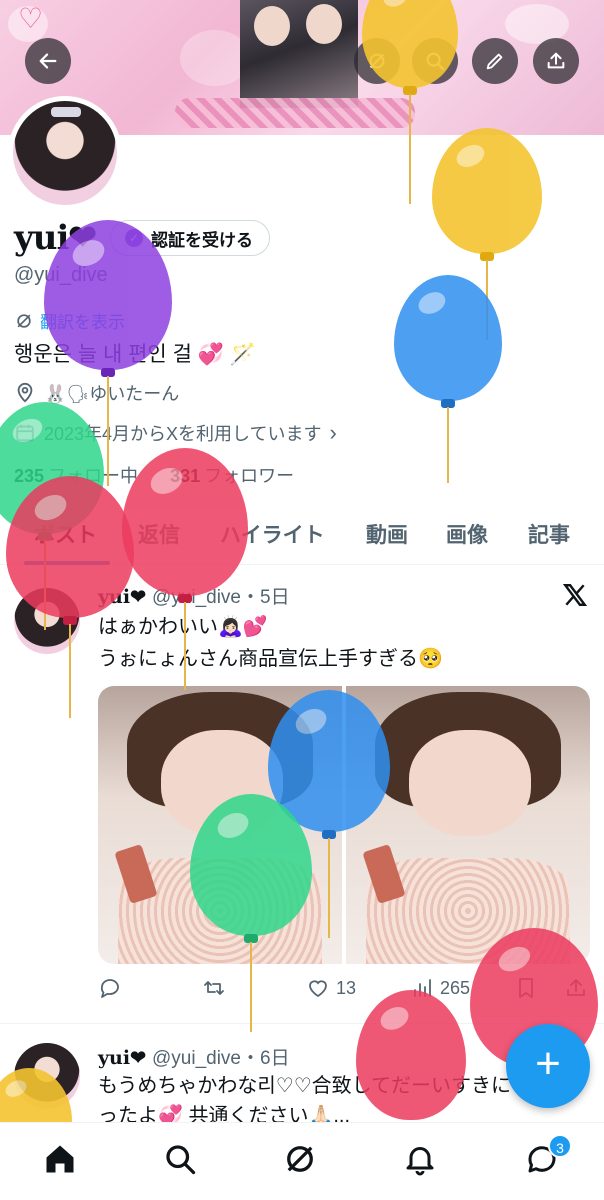  Describe the element at coordinates (67, 563) in the screenshot. I see `active-tab-indicator` at that location.